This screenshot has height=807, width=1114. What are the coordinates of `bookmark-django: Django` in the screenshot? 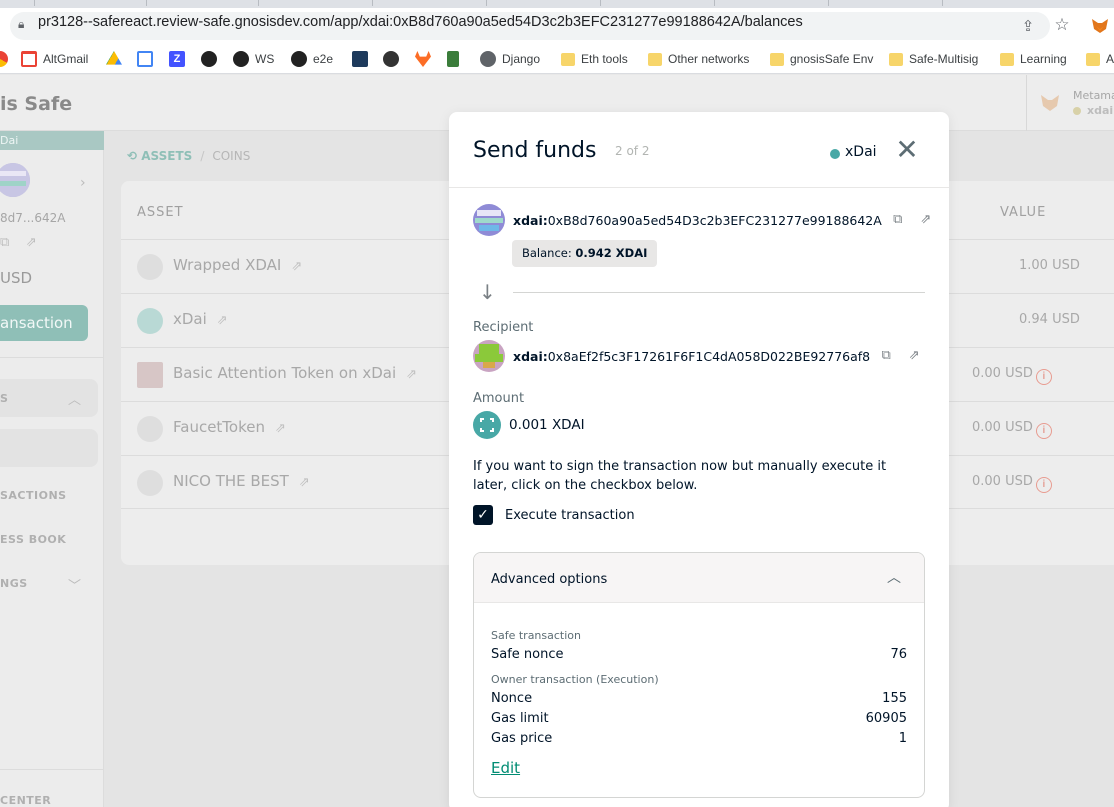 It's located at (510, 59).